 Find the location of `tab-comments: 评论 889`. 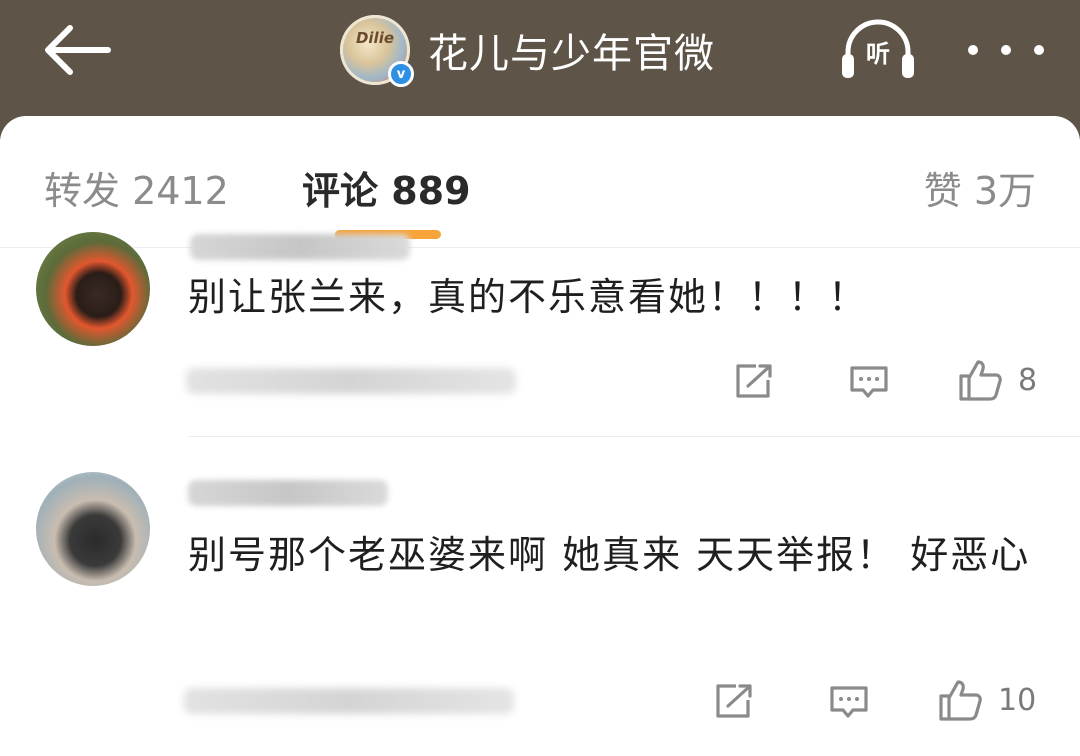

tab-comments: 评论 889 is located at coordinates (386, 187).